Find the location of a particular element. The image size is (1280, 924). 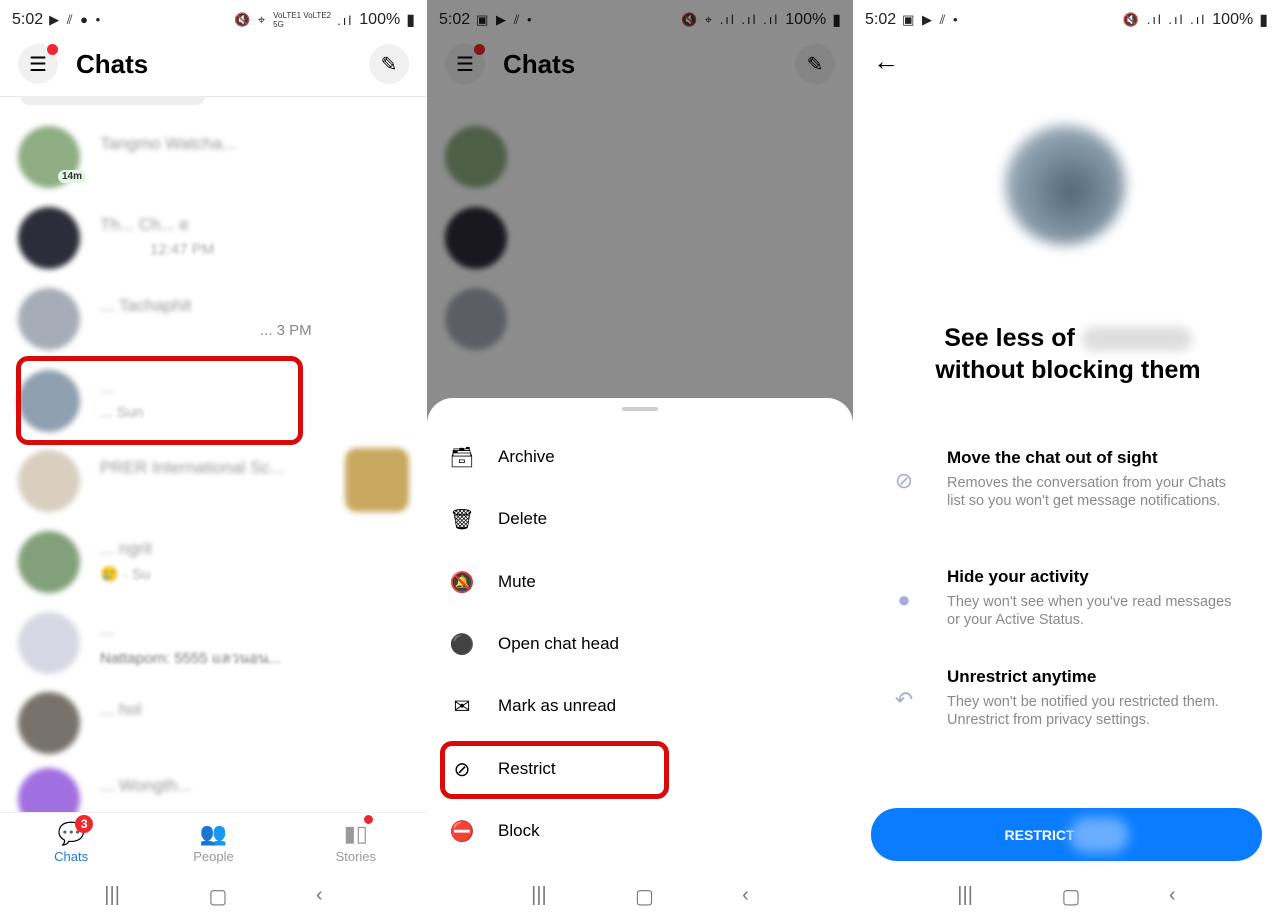

stories-icon: ▮▯ is located at coordinates (355, 833).